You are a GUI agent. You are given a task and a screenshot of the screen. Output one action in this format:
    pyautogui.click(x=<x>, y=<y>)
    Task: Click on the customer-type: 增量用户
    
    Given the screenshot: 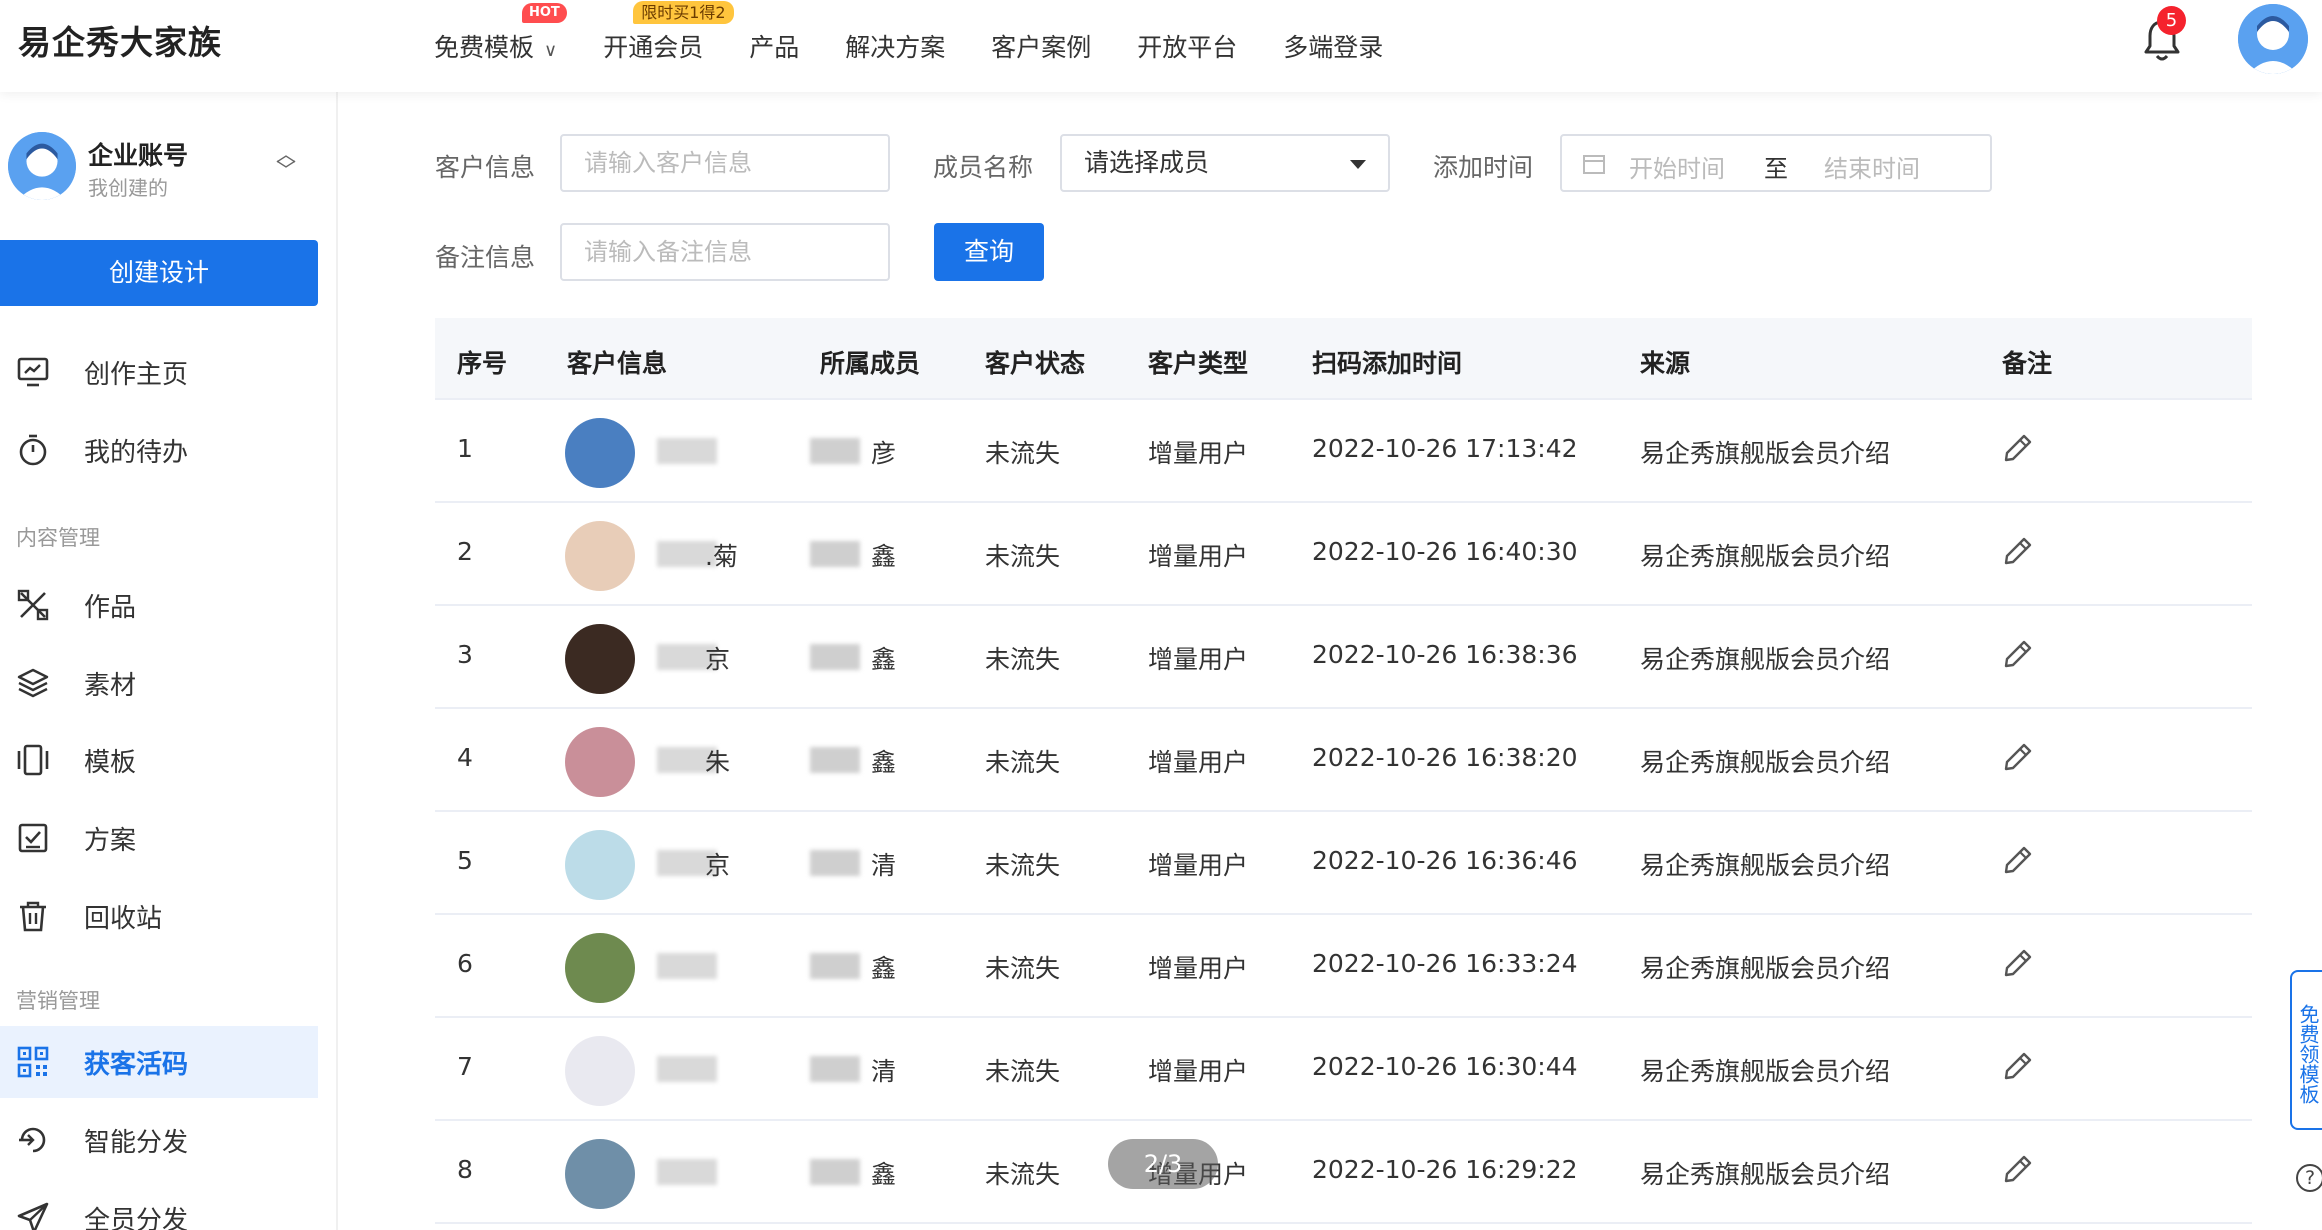 What is the action you would take?
    pyautogui.click(x=1198, y=659)
    